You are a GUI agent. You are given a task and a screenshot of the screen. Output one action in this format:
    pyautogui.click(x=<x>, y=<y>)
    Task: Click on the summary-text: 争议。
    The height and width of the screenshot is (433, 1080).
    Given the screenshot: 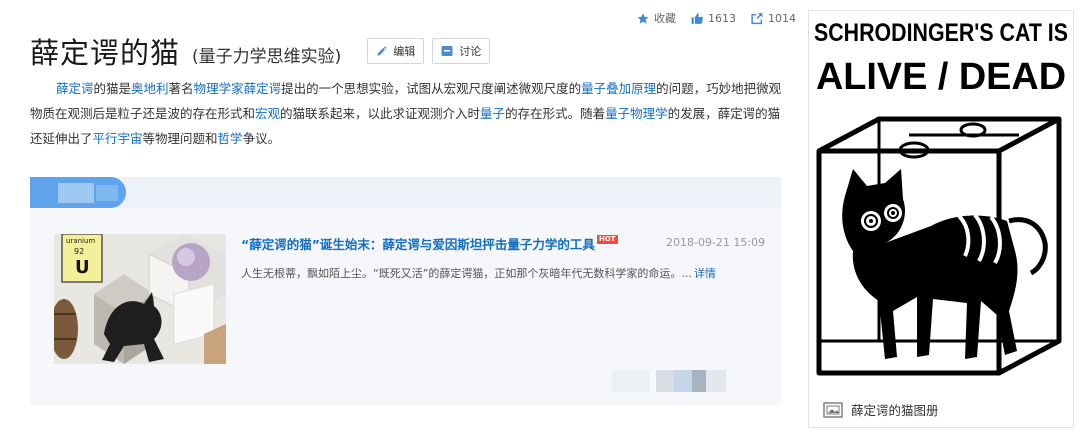 What is the action you would take?
    pyautogui.click(x=261, y=138)
    